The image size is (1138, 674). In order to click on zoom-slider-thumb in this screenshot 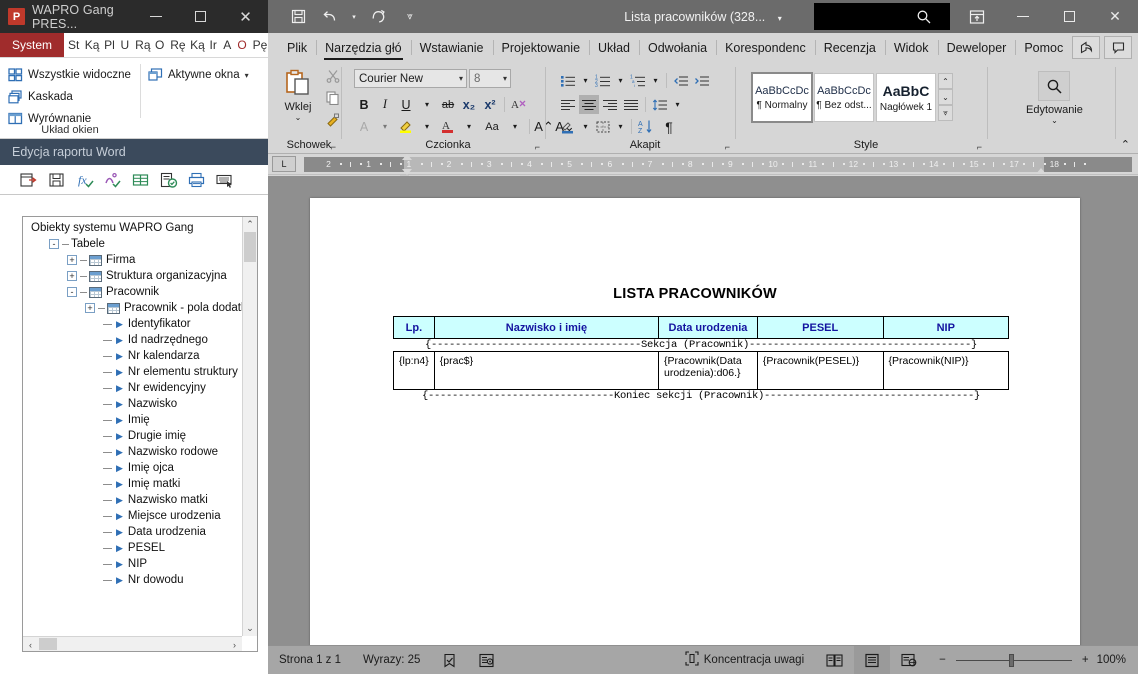, I will do `click(1011, 660)`.